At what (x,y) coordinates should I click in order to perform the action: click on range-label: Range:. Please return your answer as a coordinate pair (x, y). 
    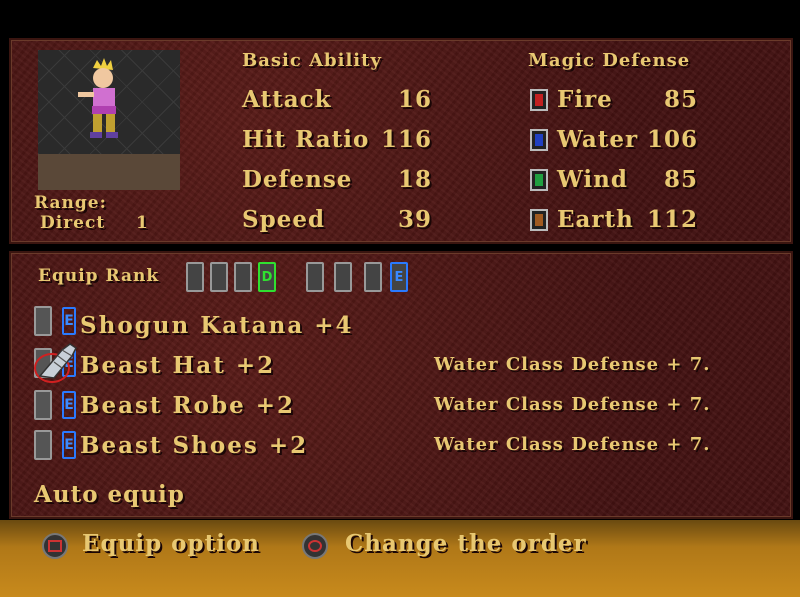
    Looking at the image, I should click on (70, 203).